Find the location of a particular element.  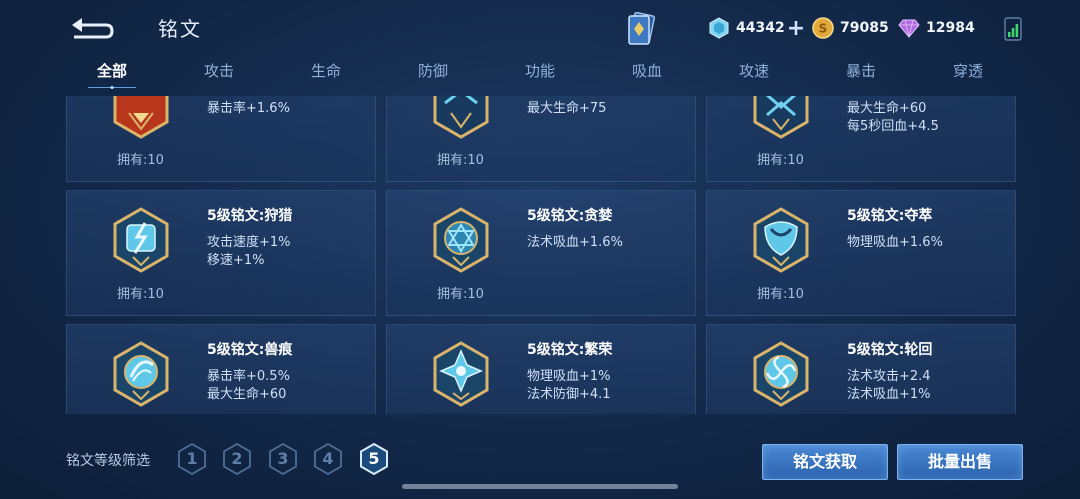

rune-attribute: 物理吸血+1% is located at coordinates (569, 376).